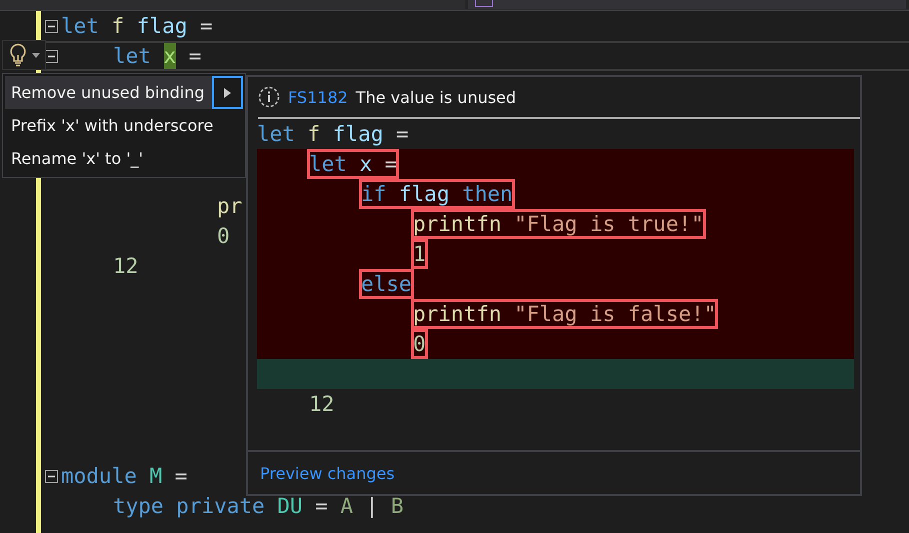 The width and height of the screenshot is (909, 533). Describe the element at coordinates (327, 473) in the screenshot. I see `preview-changes-link: Preview changes` at that location.